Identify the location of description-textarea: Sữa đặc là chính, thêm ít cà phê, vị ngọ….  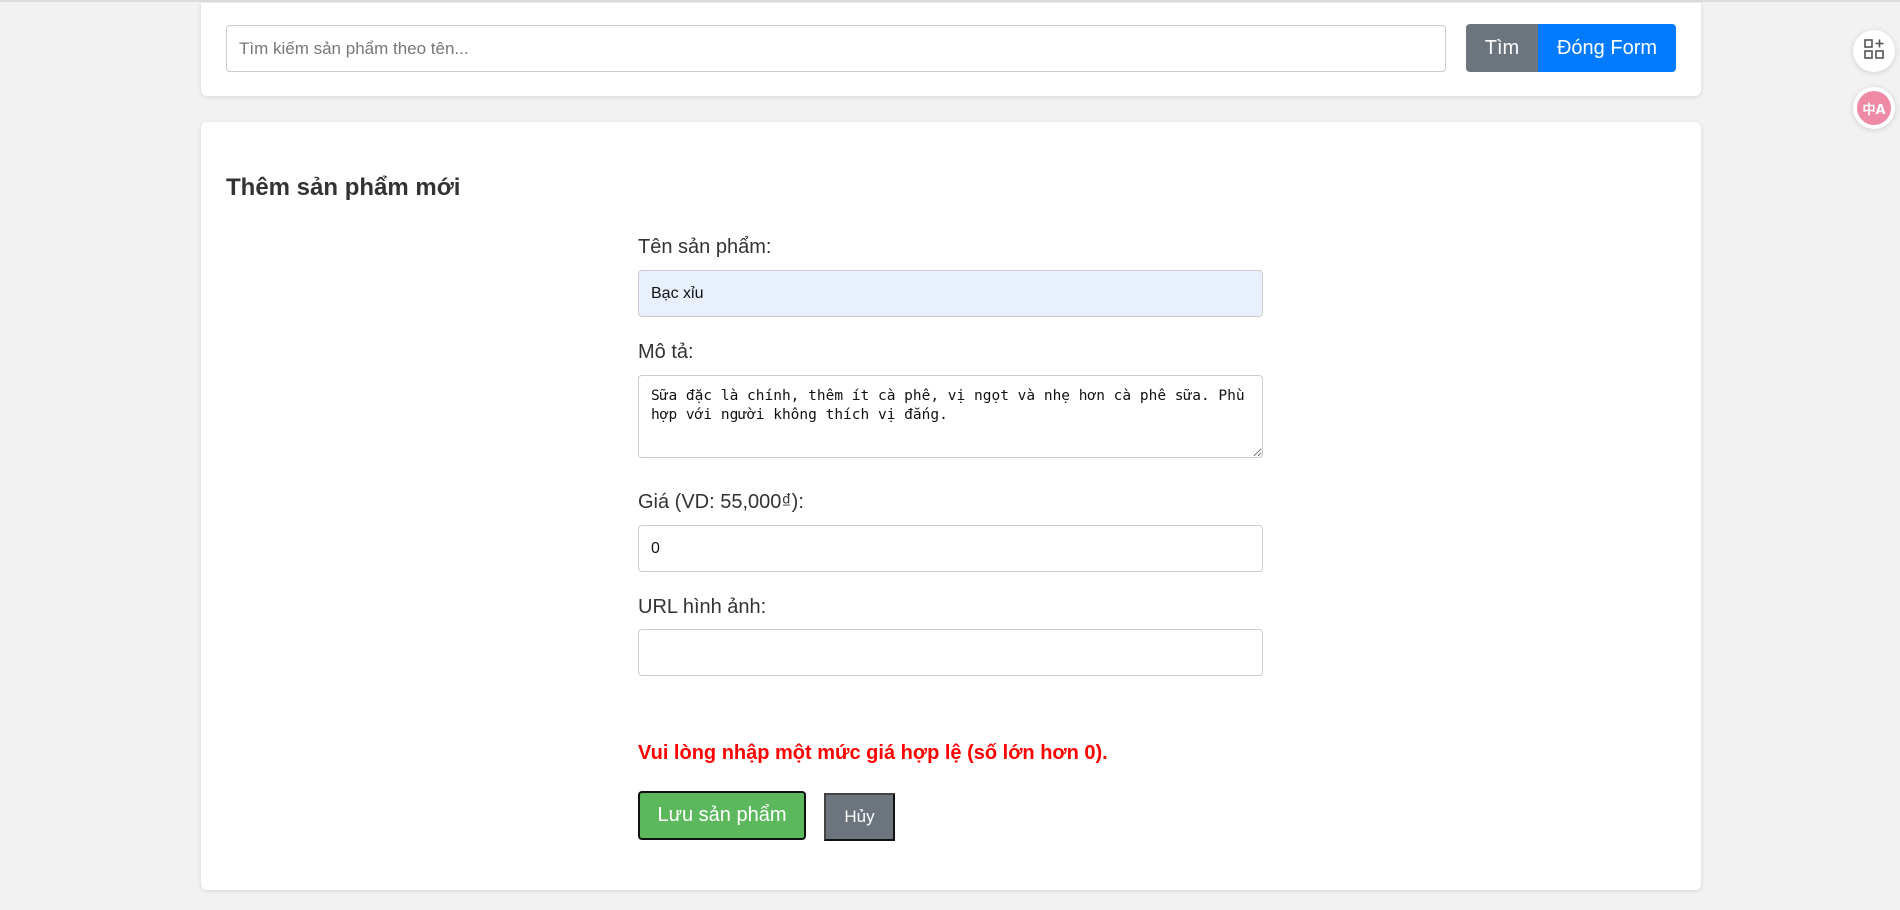
(950, 416).